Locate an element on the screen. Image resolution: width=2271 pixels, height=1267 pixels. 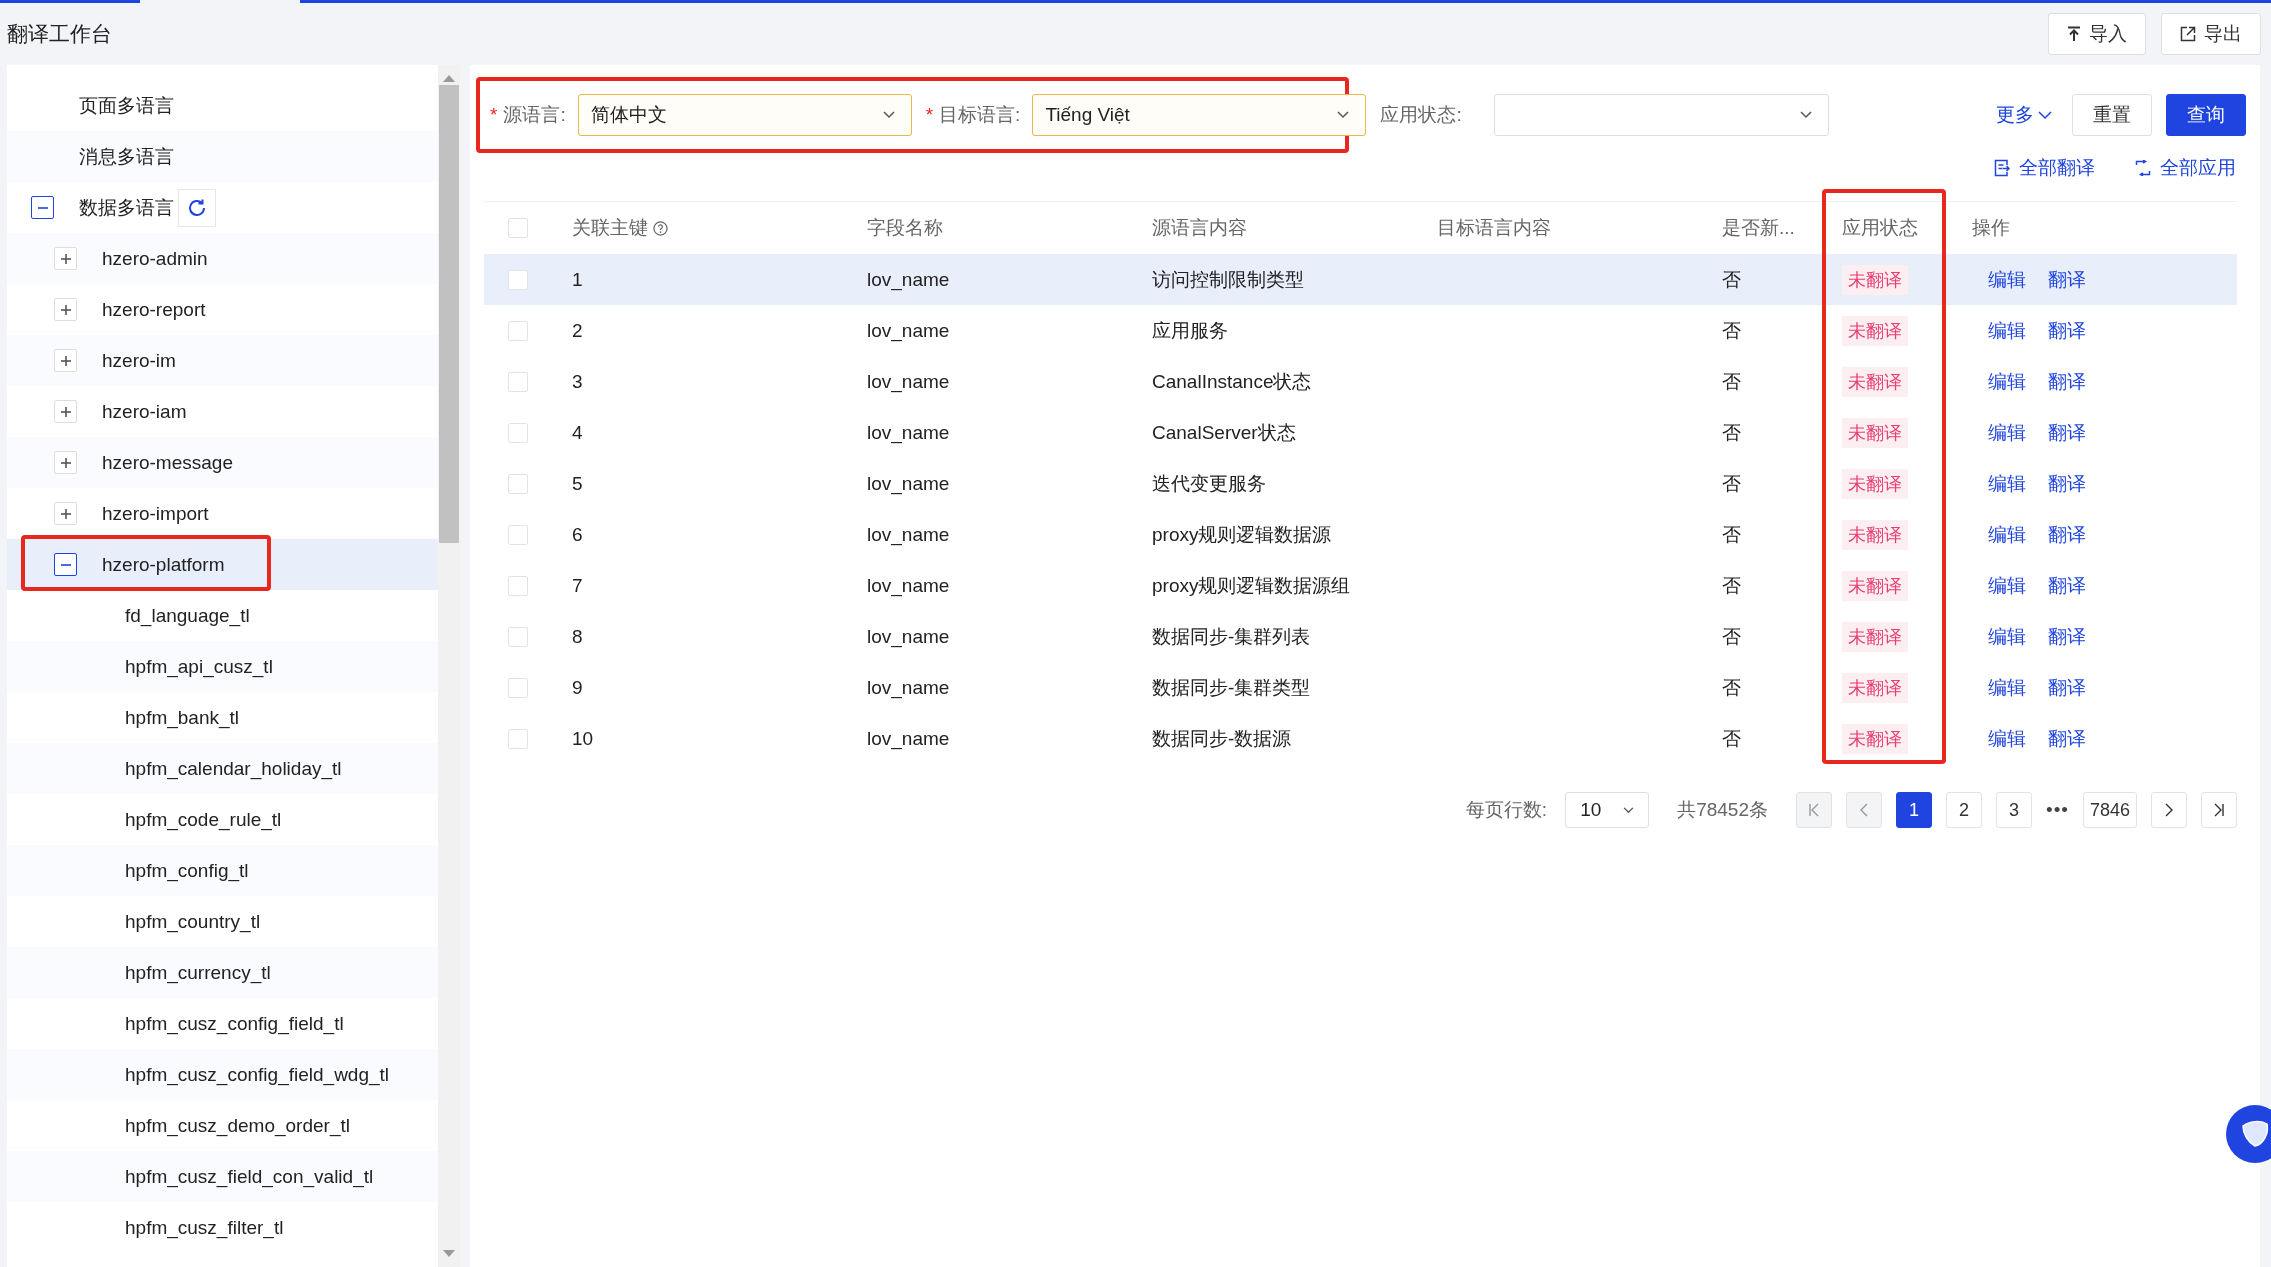
tree-item: hpfm_calendar_holiday_tl is located at coordinates (222, 768).